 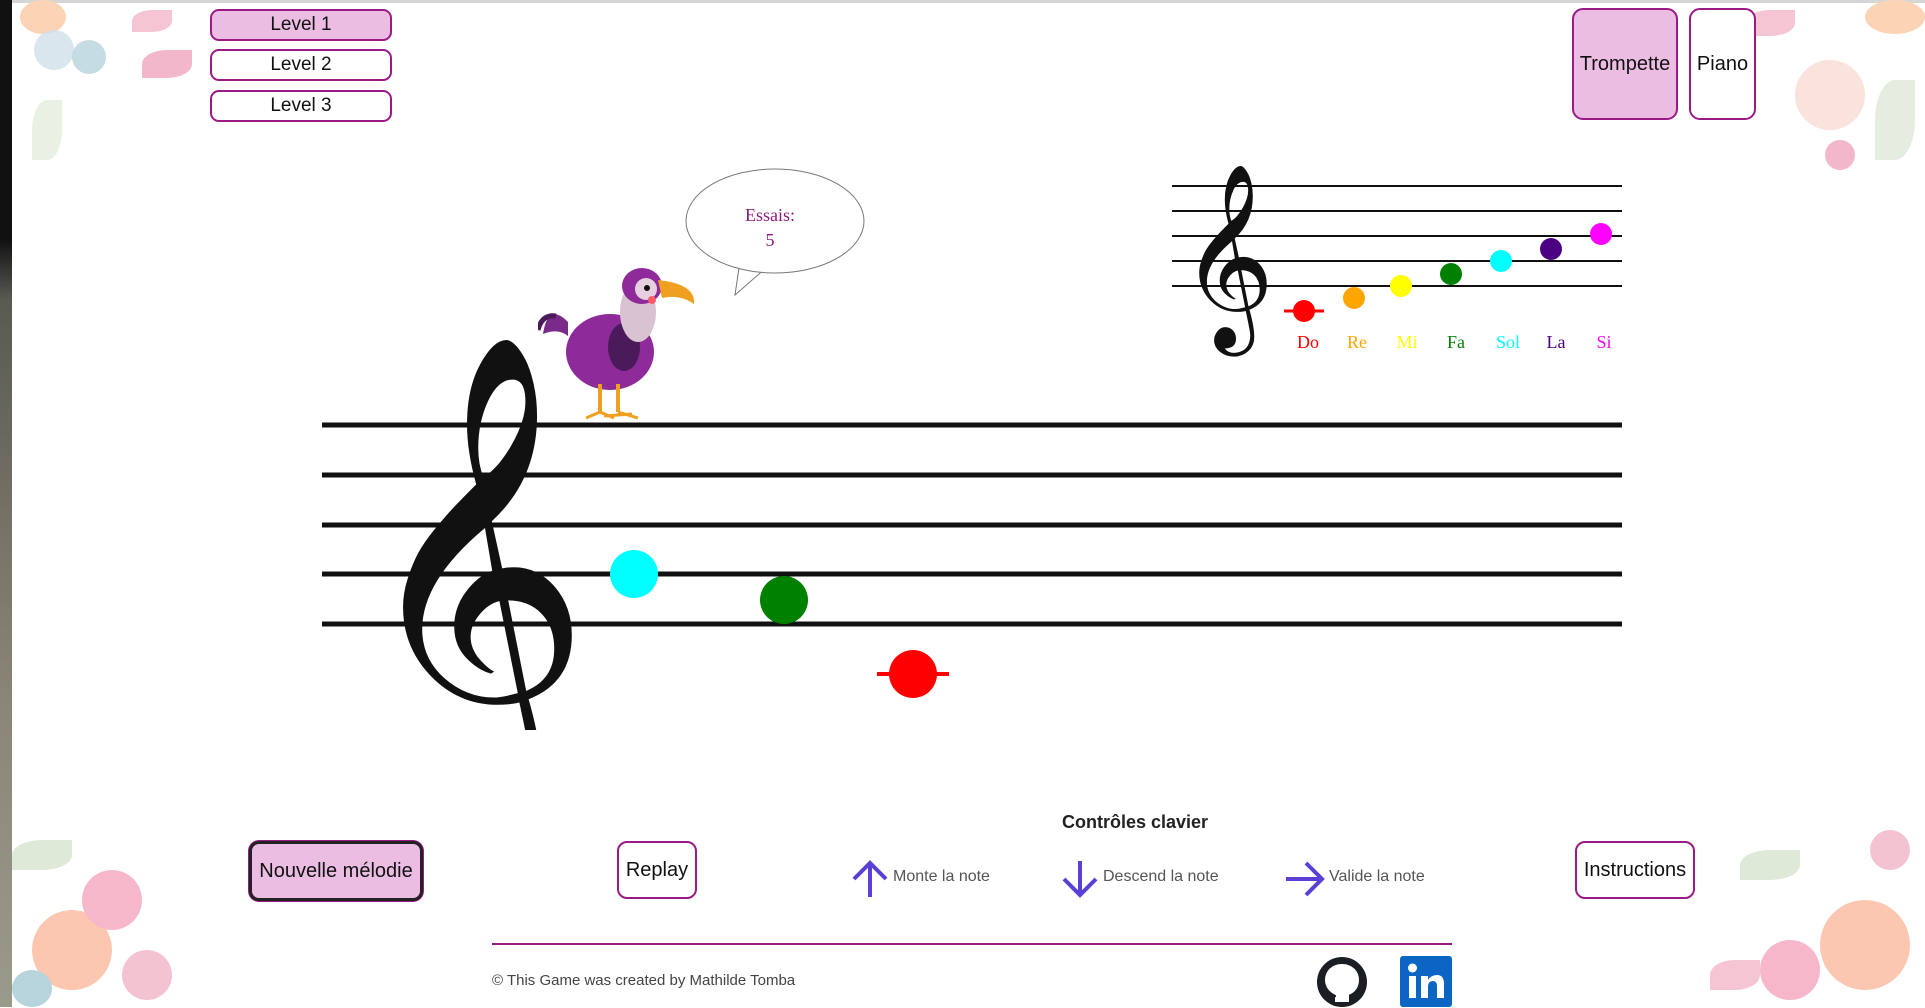 What do you see at coordinates (112, 90) in the screenshot?
I see `floral-decoration-top-left` at bounding box center [112, 90].